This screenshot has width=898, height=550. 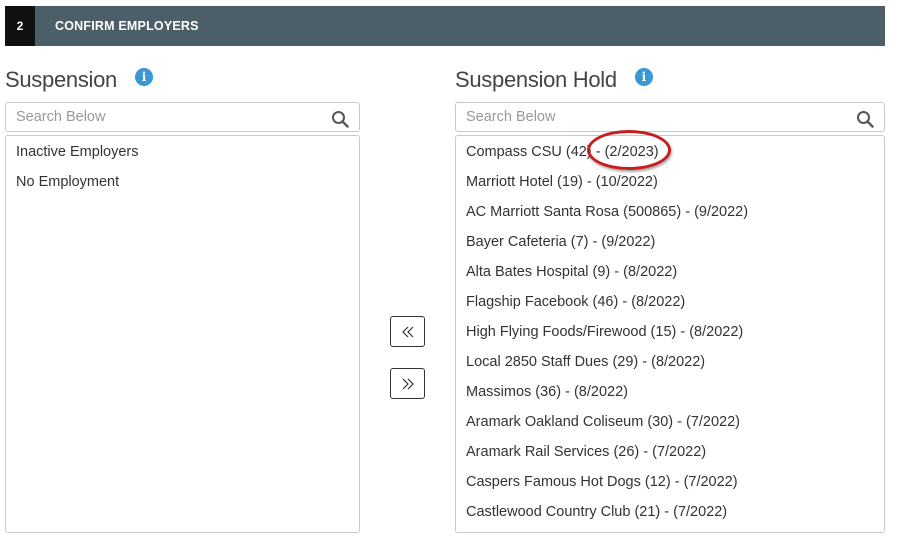 I want to click on suspension-hold-title: Suspension Hold, so click(x=536, y=79).